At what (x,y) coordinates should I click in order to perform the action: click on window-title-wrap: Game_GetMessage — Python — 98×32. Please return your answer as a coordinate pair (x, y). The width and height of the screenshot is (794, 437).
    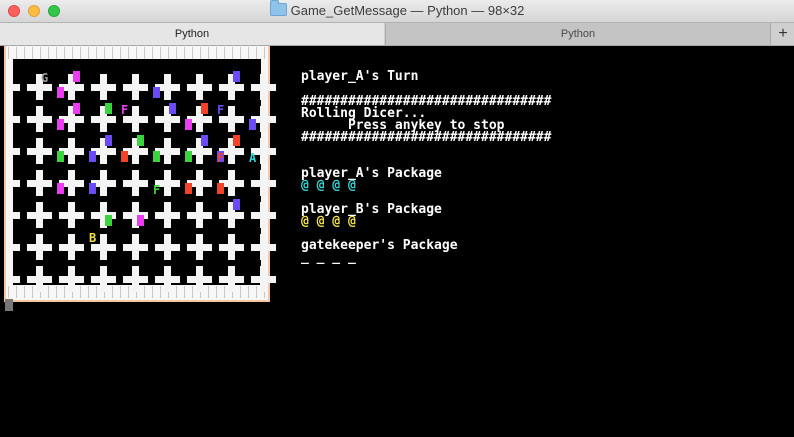
    Looking at the image, I should click on (397, 9).